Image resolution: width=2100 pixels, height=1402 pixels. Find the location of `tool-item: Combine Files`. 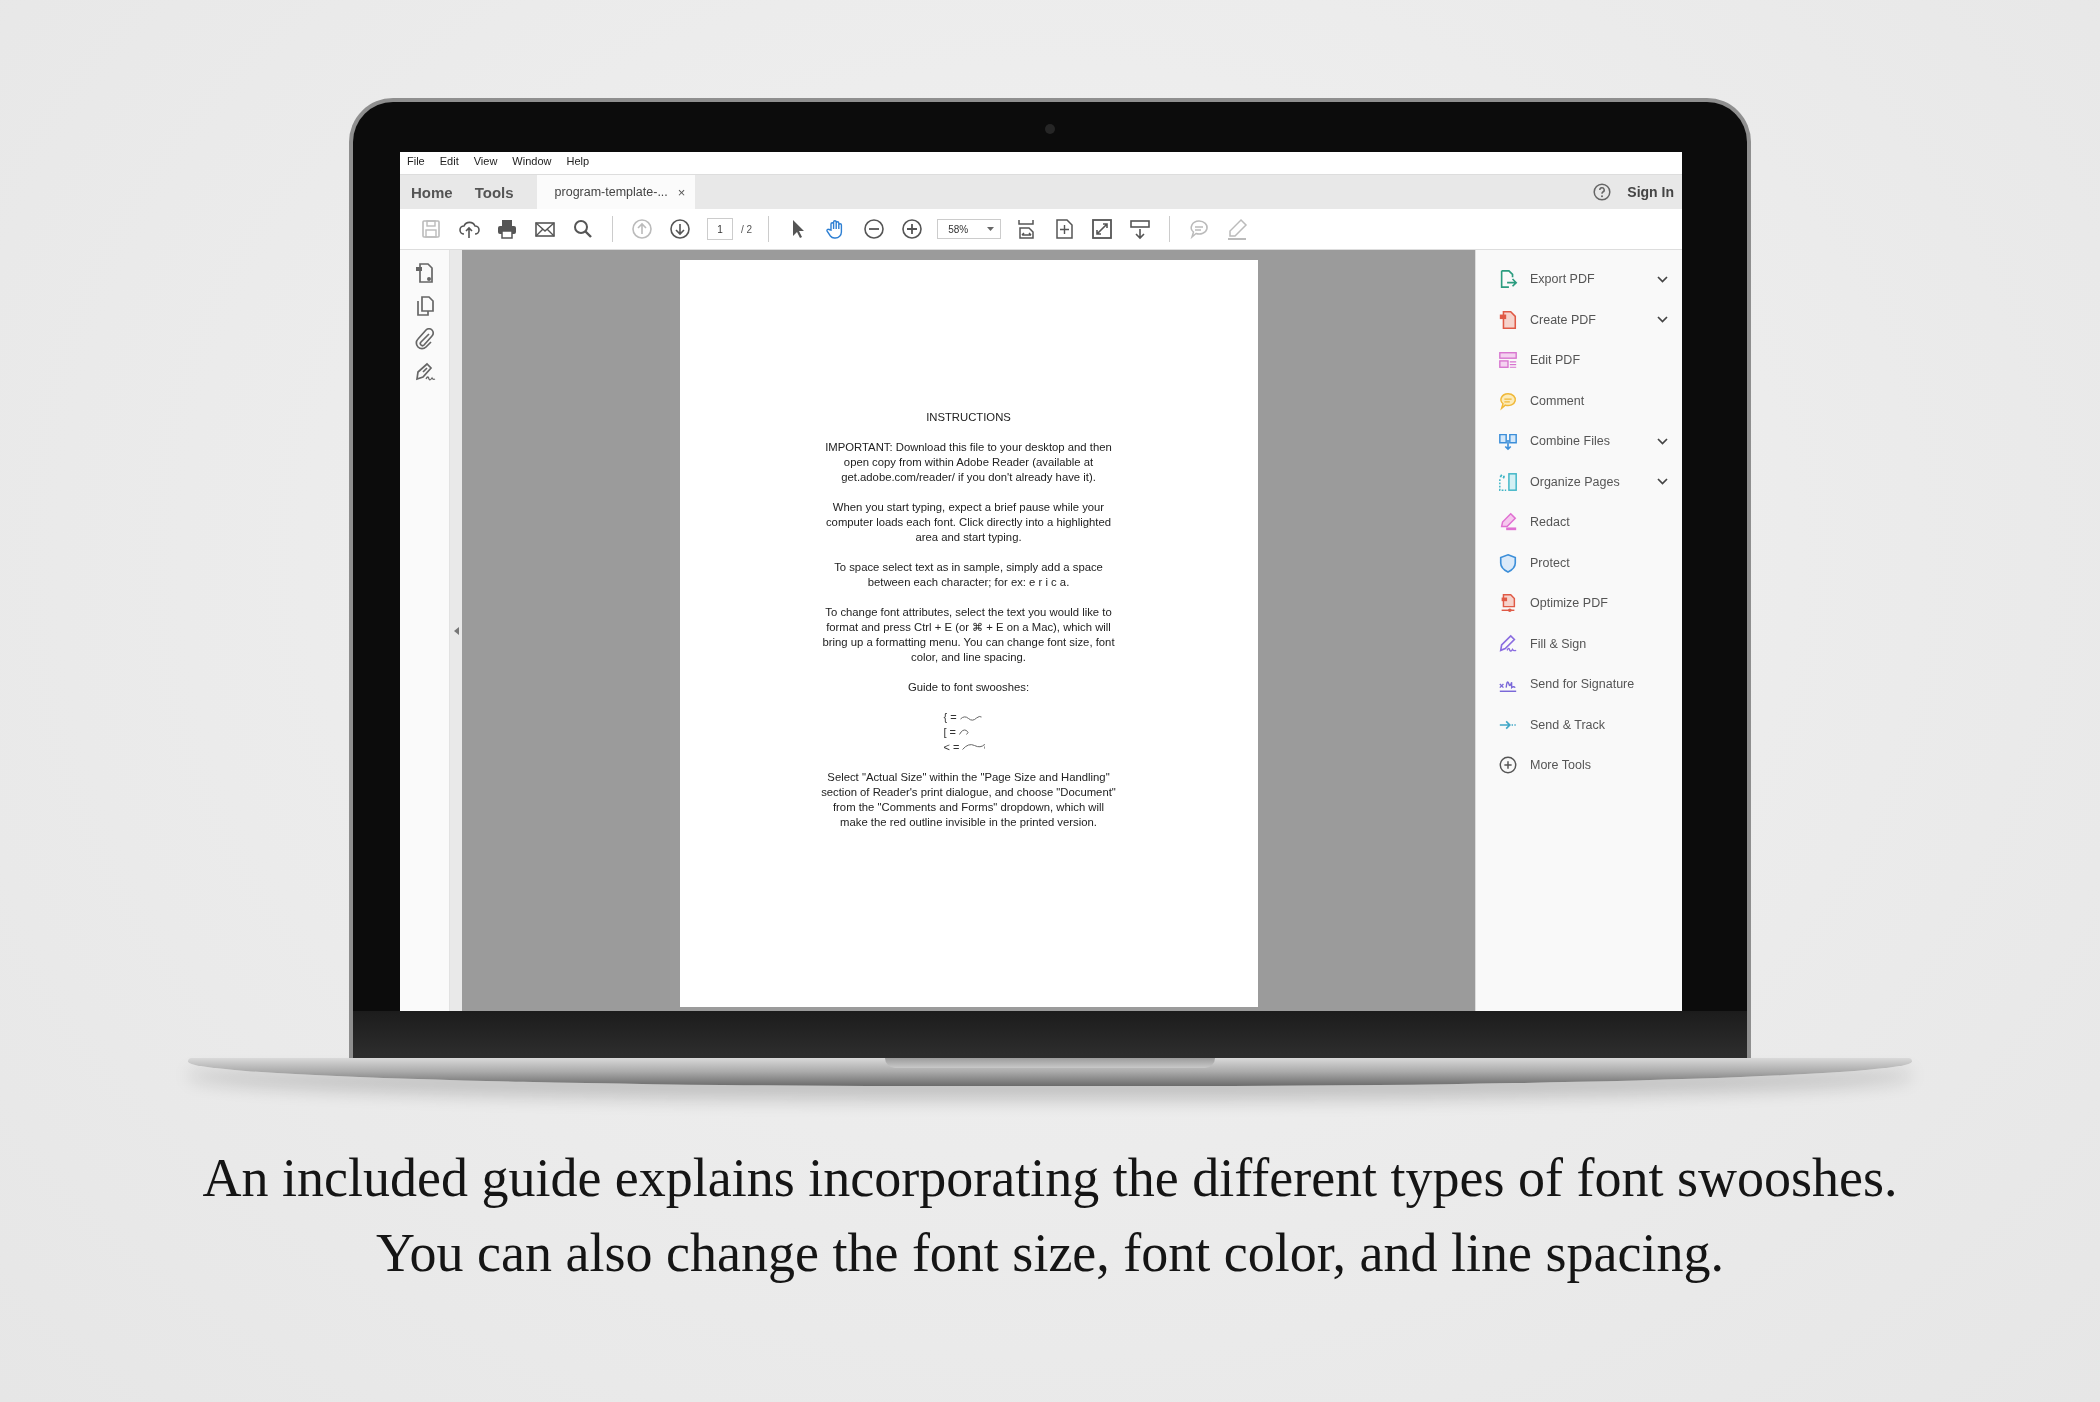

tool-item: Combine Files is located at coordinates (1579, 441).